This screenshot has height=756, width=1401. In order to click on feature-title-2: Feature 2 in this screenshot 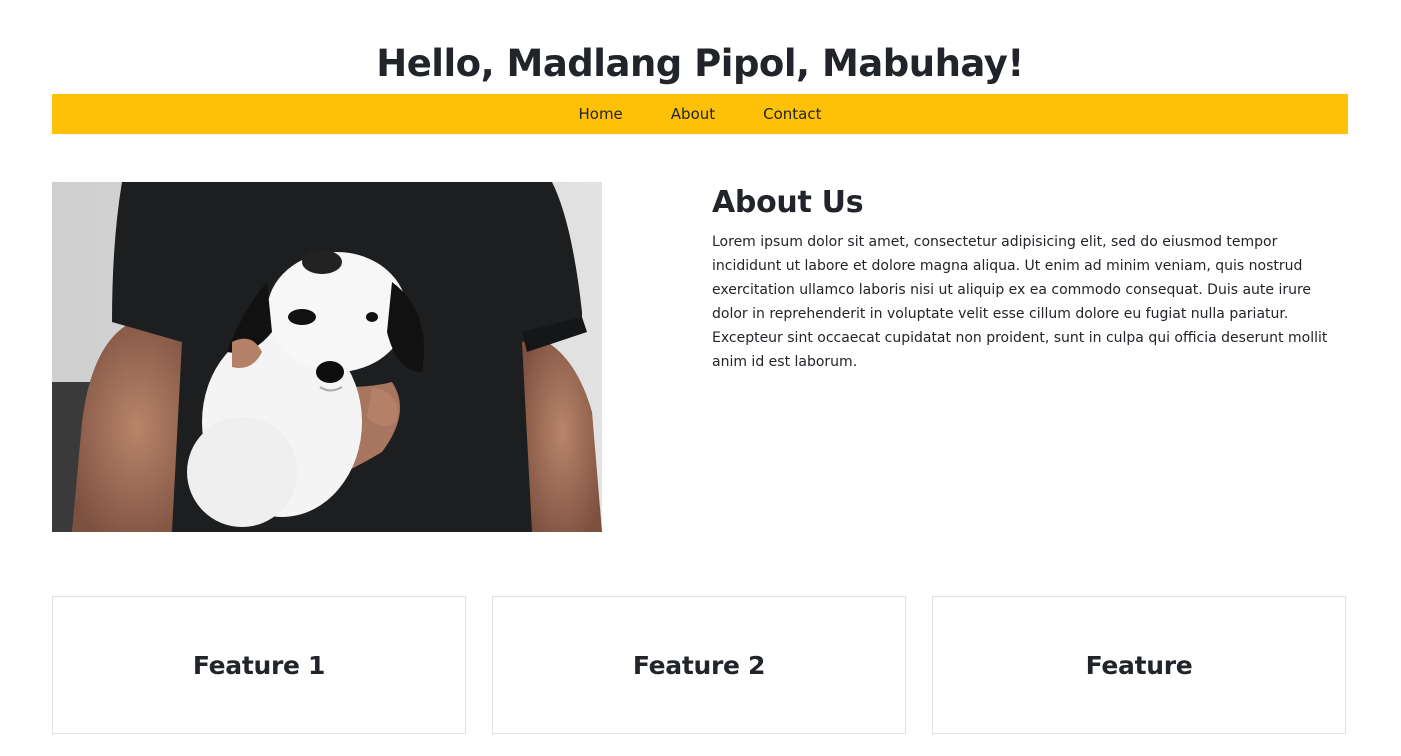, I will do `click(699, 665)`.